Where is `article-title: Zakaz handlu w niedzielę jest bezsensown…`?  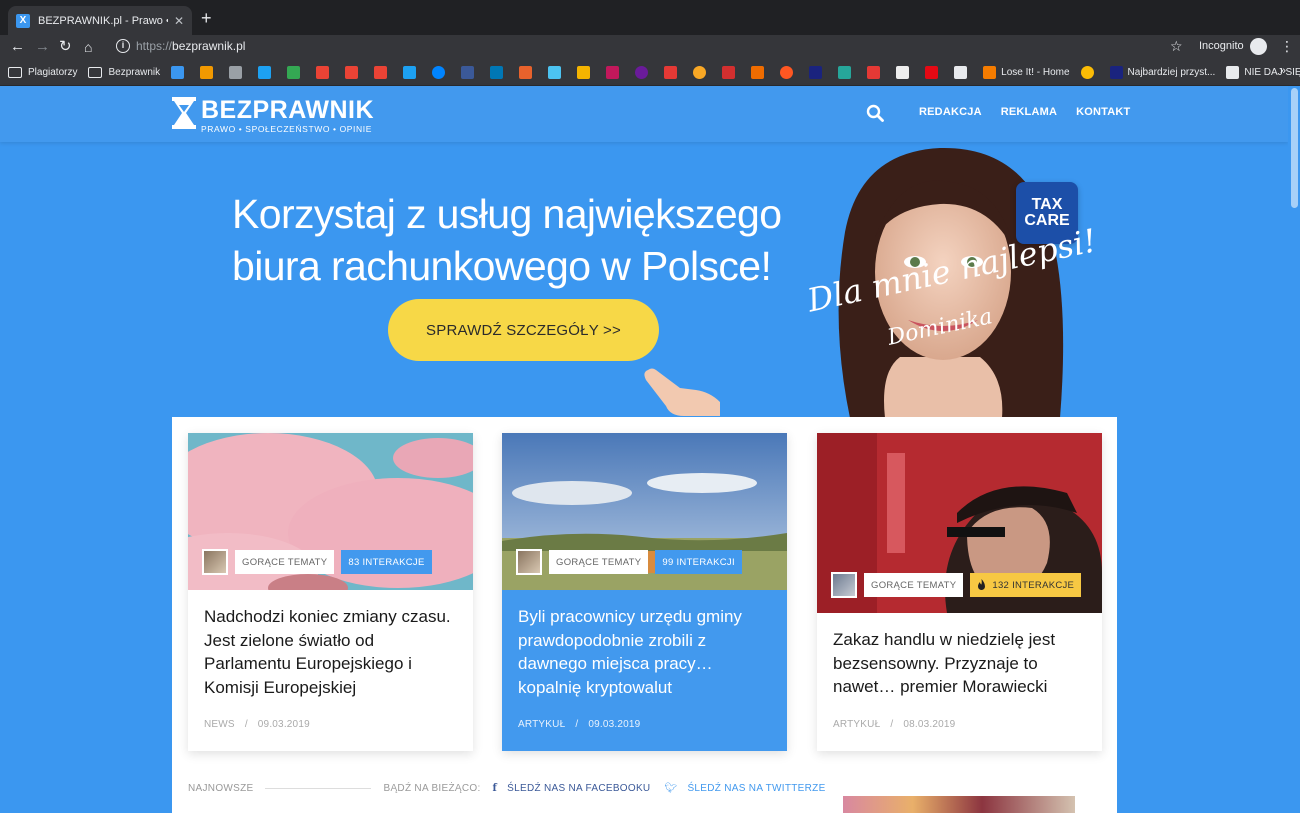 article-title: Zakaz handlu w niedzielę jest bezsensown… is located at coordinates (962, 663).